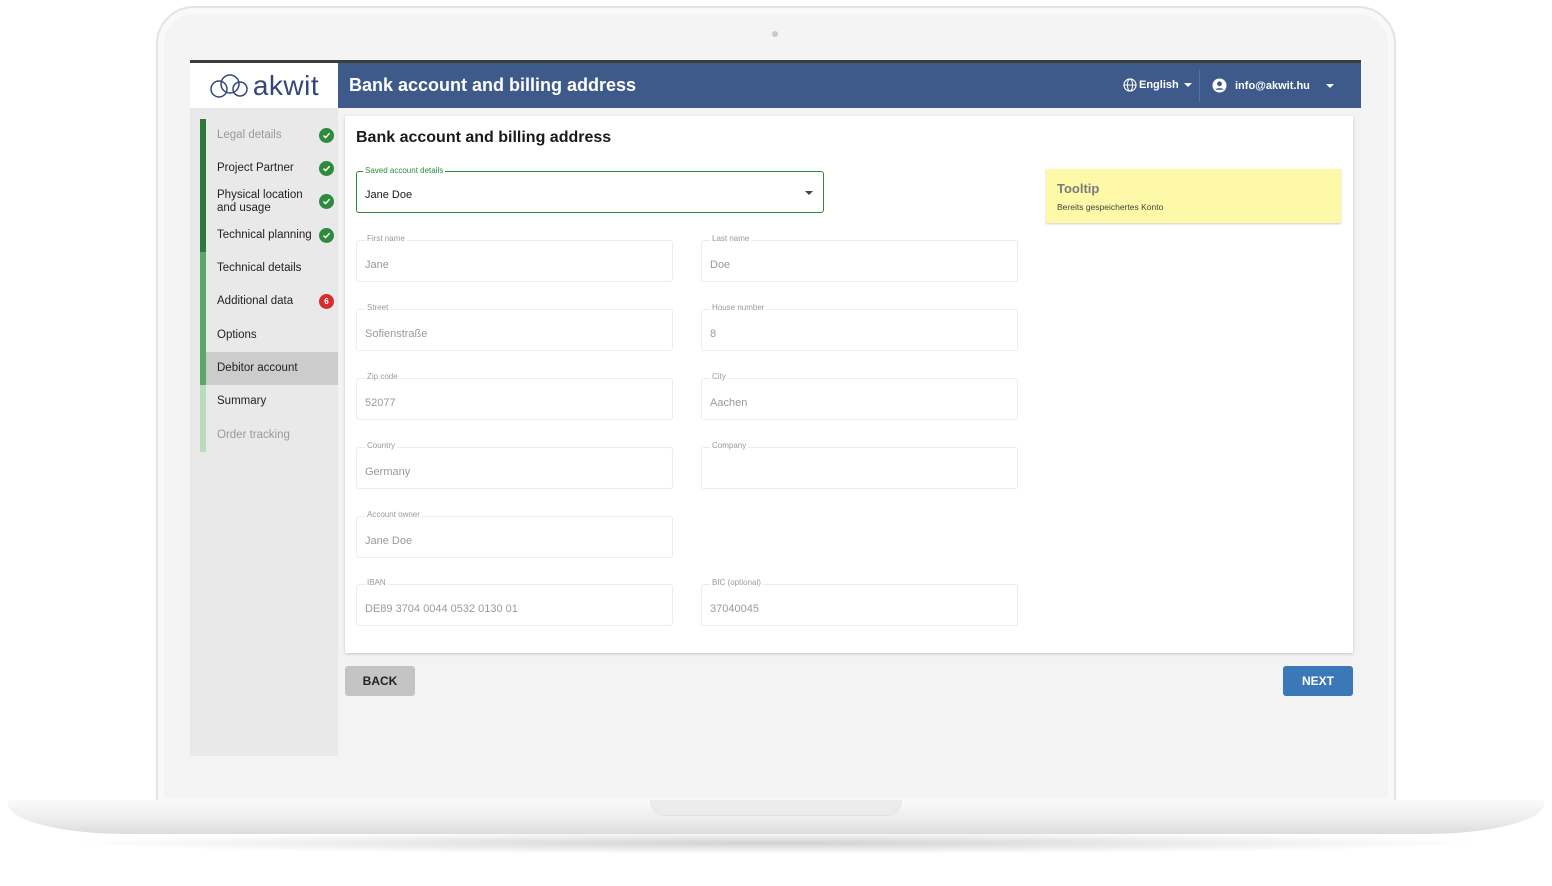 This screenshot has width=1552, height=886. What do you see at coordinates (719, 376) in the screenshot?
I see `field-label: City` at bounding box center [719, 376].